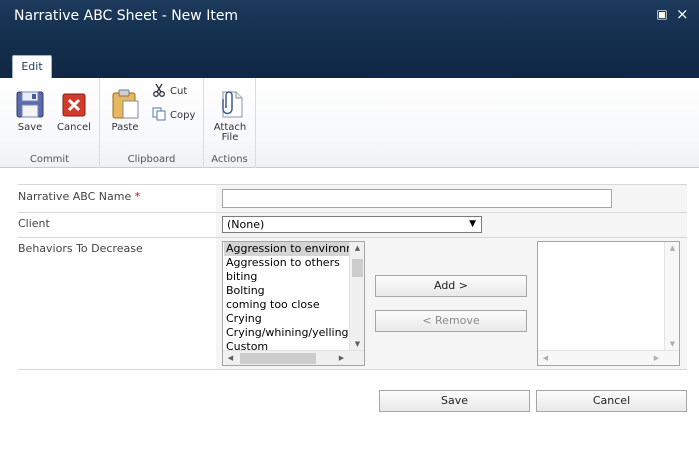 Image resolution: width=699 pixels, height=457 pixels. I want to click on client-field-label: Client, so click(34, 223).